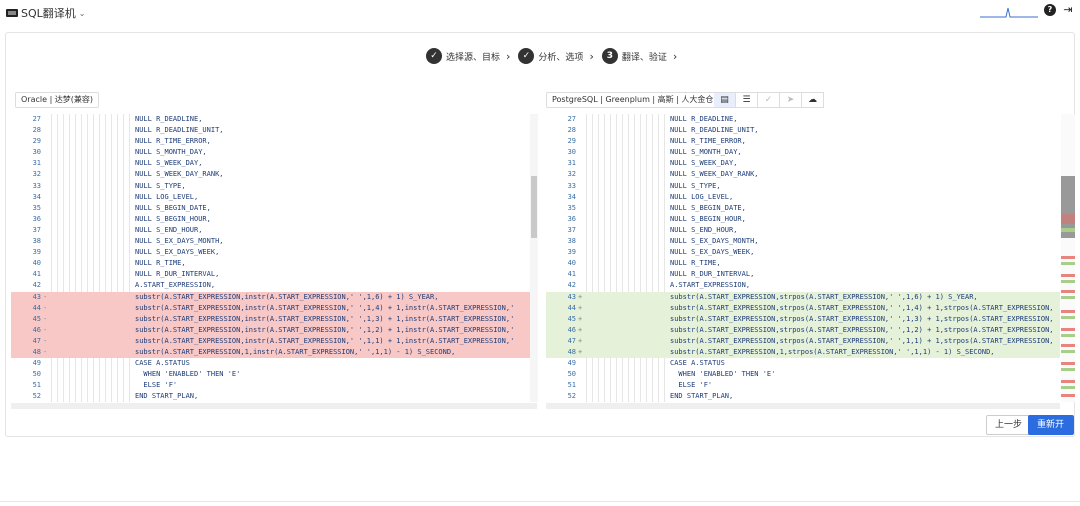  What do you see at coordinates (571, 218) in the screenshot?
I see `line-number: 36` at bounding box center [571, 218].